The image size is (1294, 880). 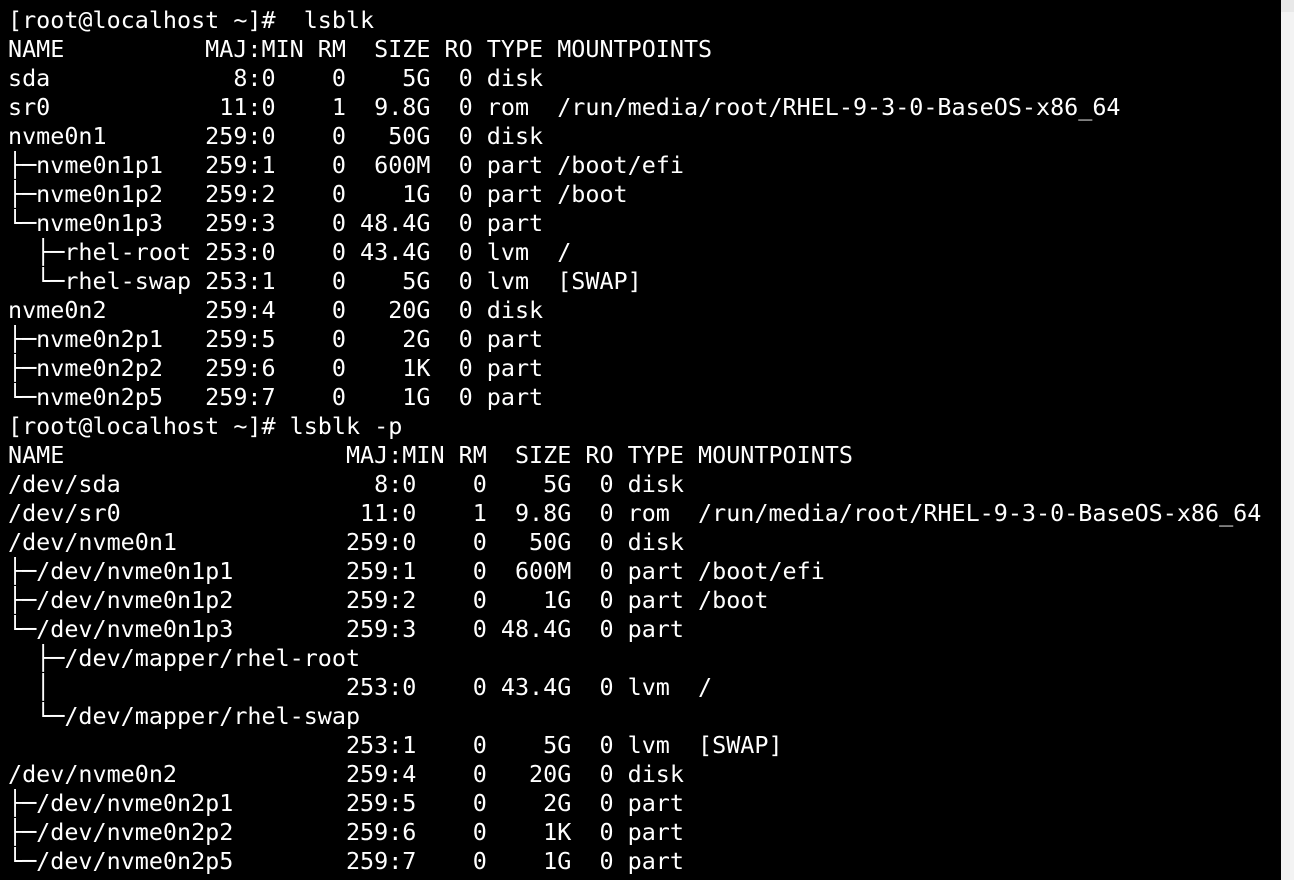 What do you see at coordinates (1287, 6) in the screenshot?
I see `scroll-up-arrow-icon` at bounding box center [1287, 6].